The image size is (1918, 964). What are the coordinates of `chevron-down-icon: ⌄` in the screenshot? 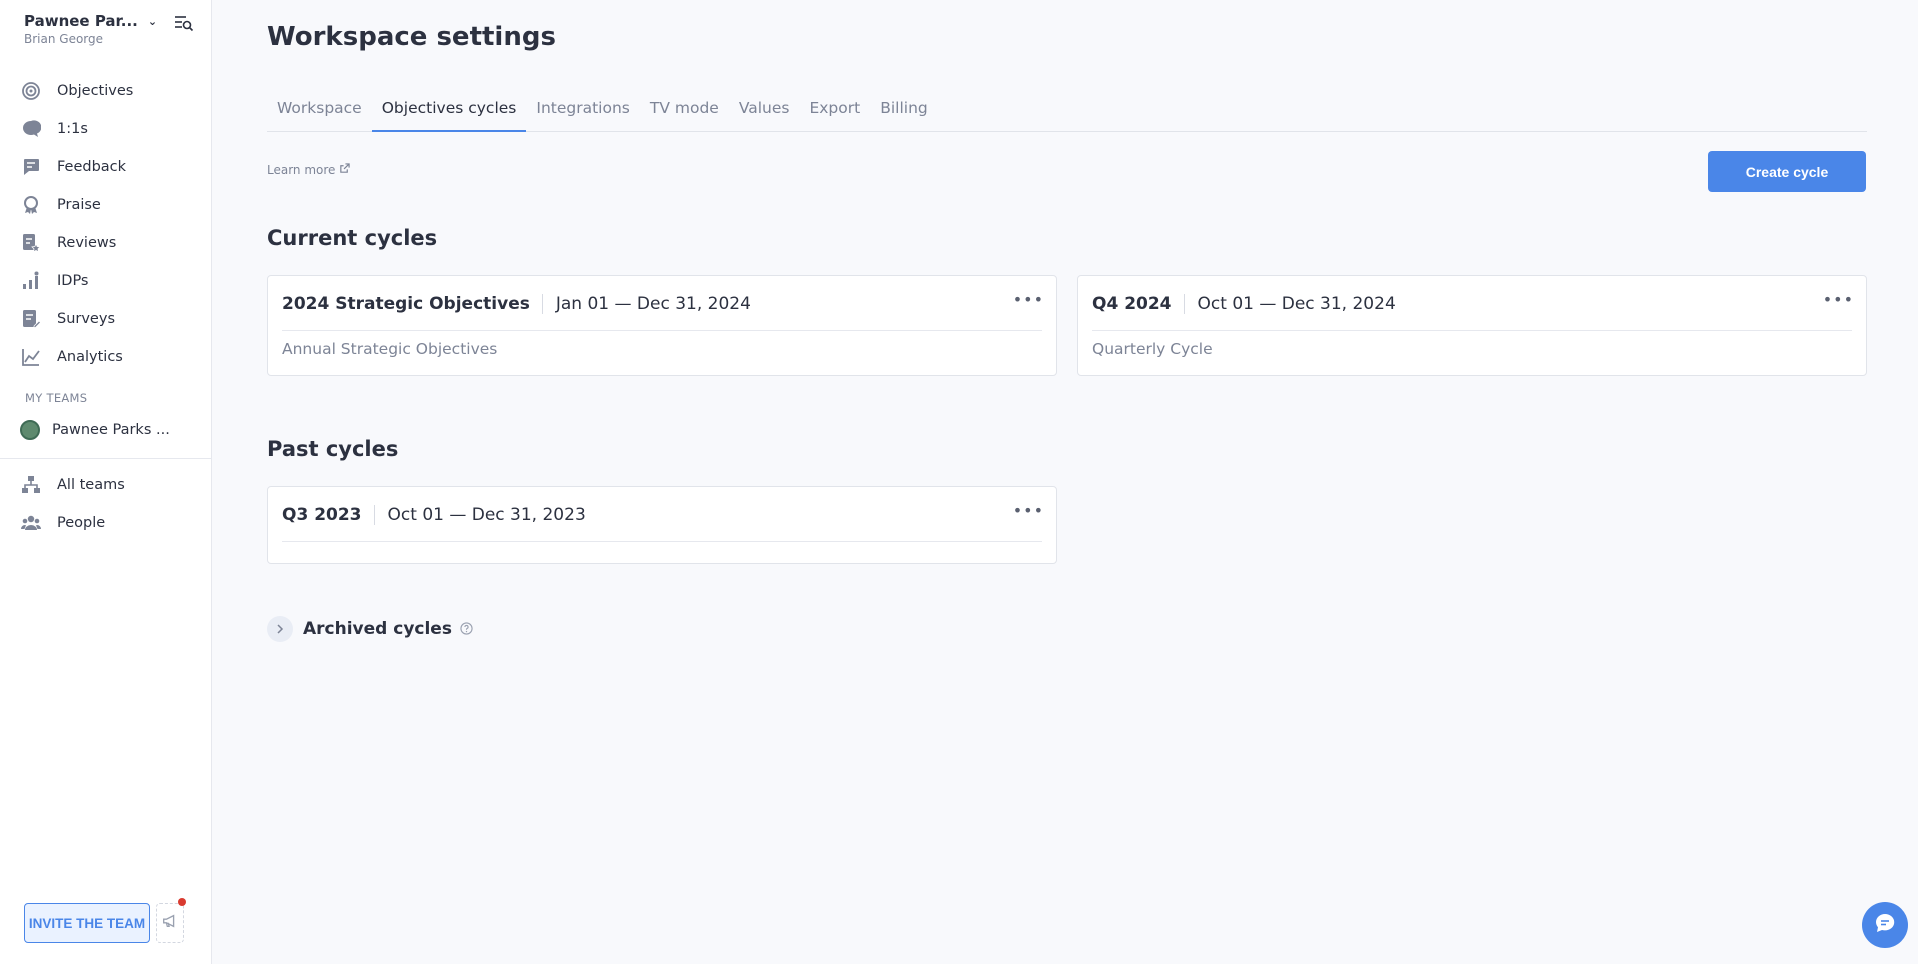 It's located at (152, 21).